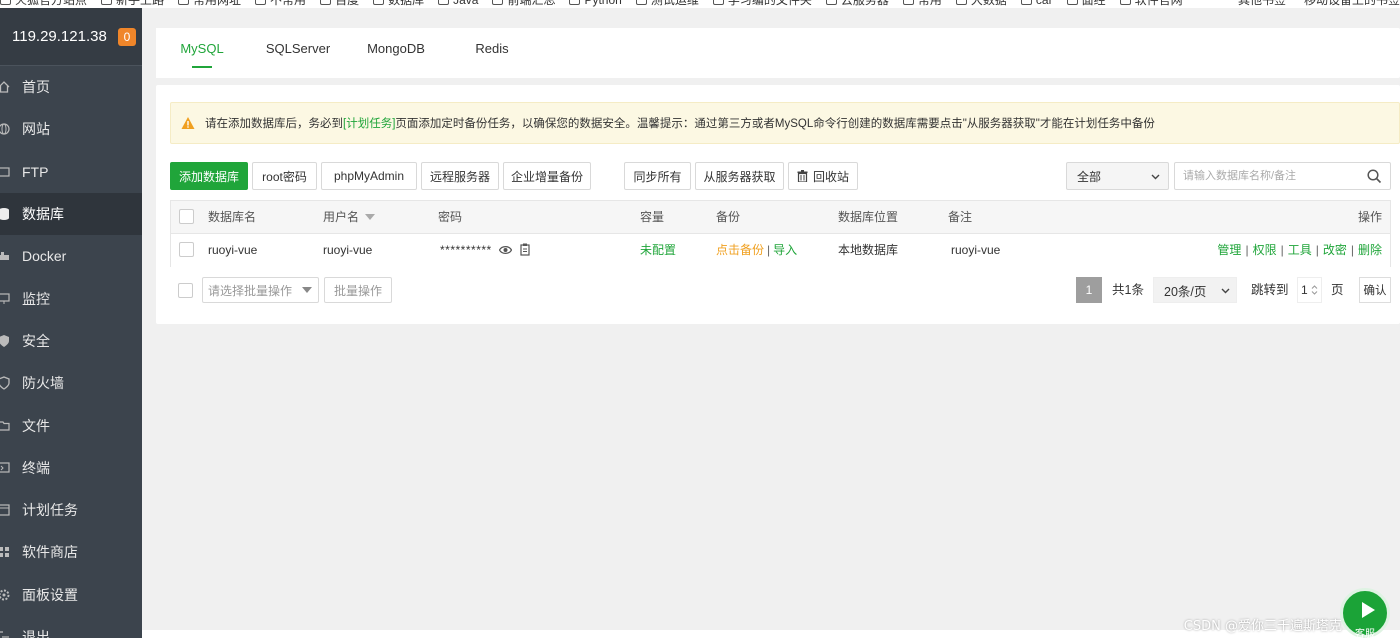 This screenshot has width=1400, height=638. What do you see at coordinates (71, 129) in the screenshot?
I see `sidebar-item-globe: 网站` at bounding box center [71, 129].